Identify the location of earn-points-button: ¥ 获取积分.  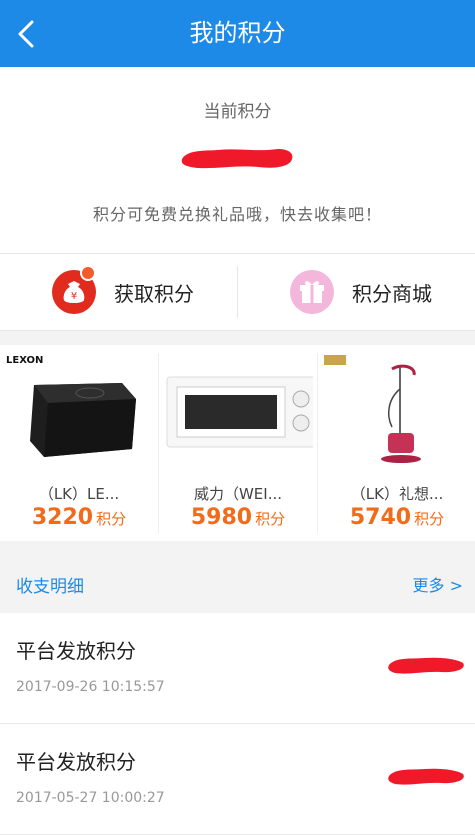
(118, 292).